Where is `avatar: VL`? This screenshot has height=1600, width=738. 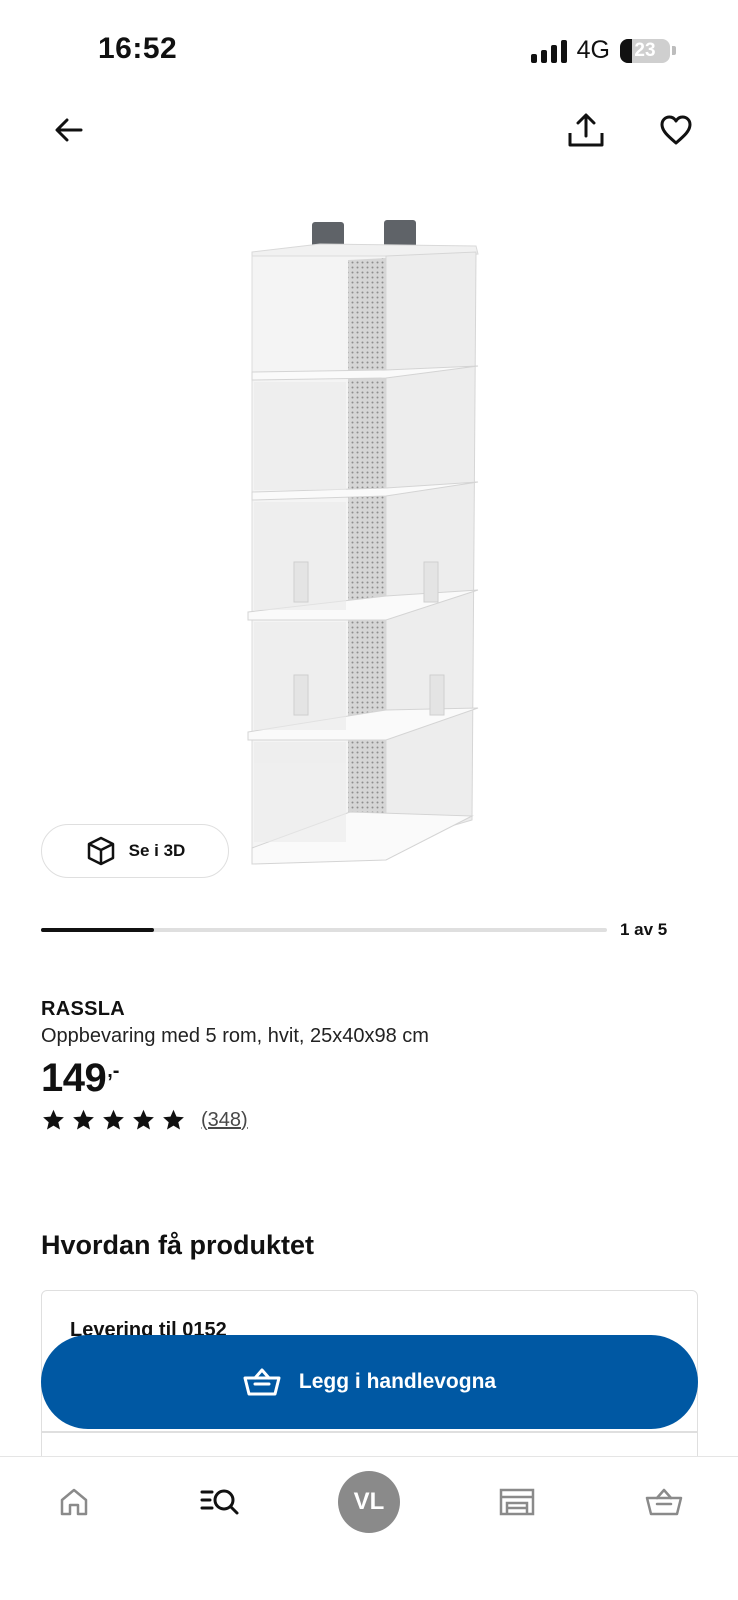
avatar: VL is located at coordinates (369, 1502).